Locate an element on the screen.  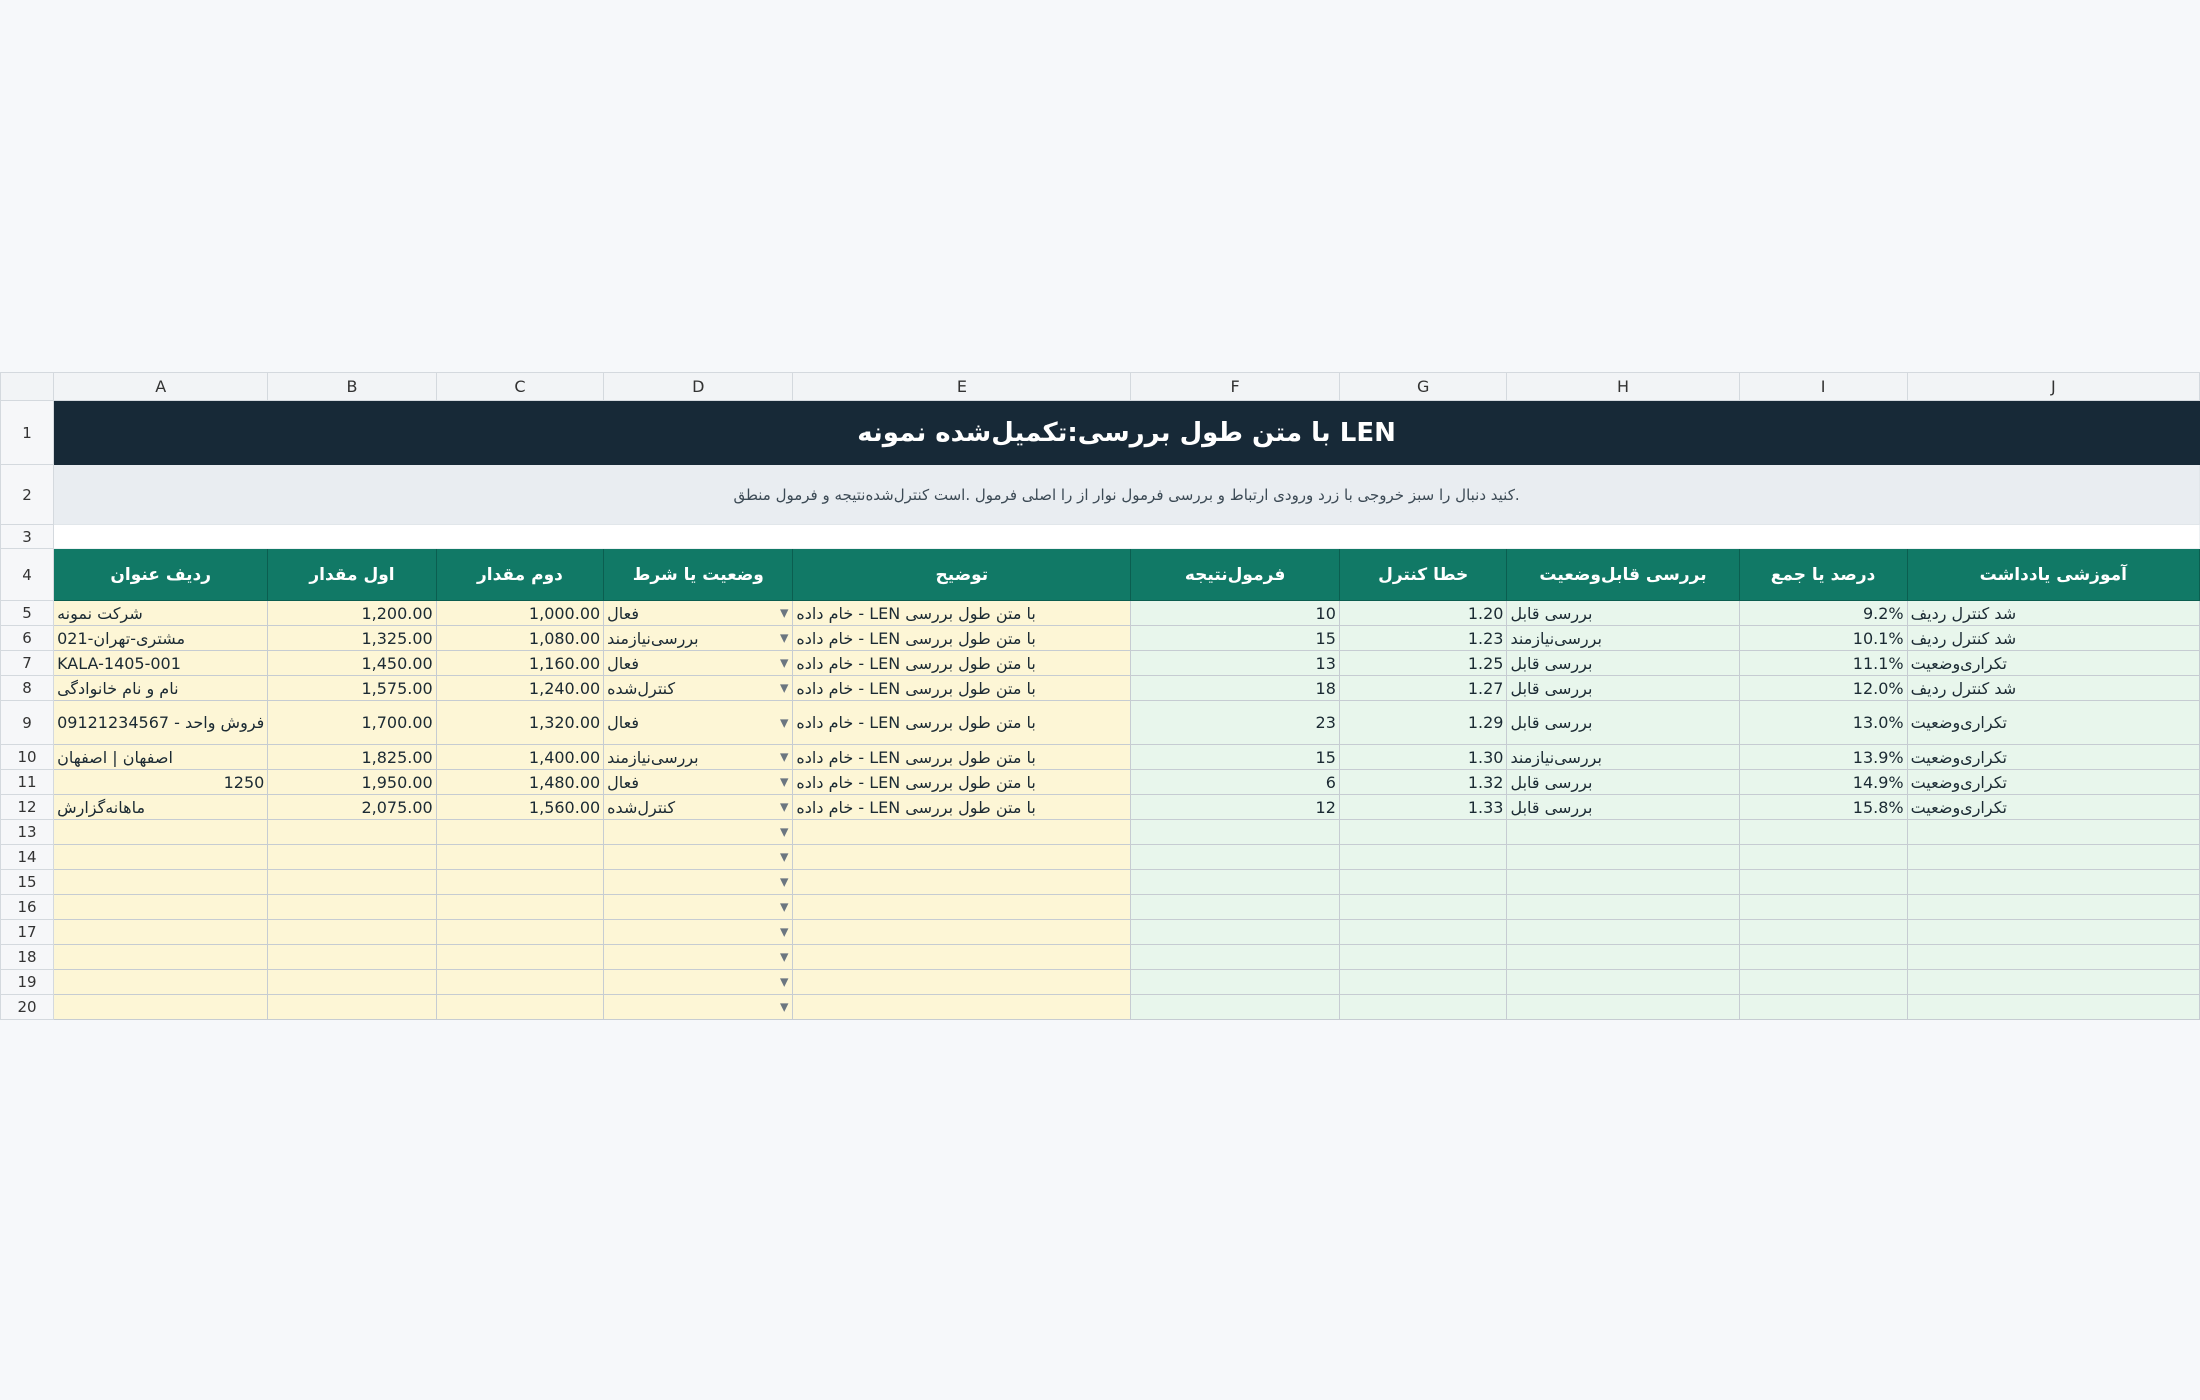
sum-percent-cell: 9.2% is located at coordinates (1823, 613).